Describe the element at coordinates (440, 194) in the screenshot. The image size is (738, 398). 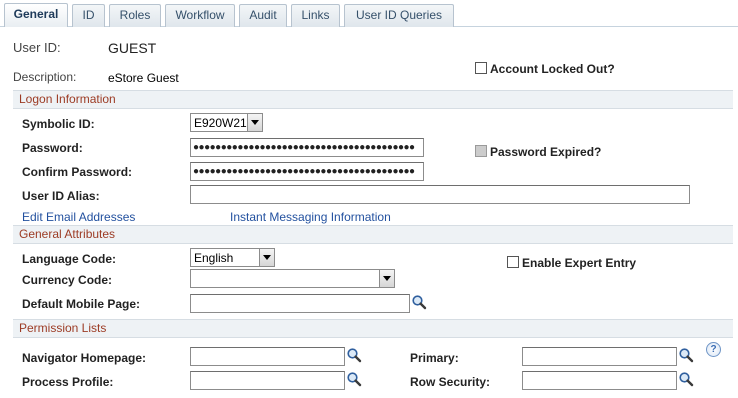
I see `user-id-alias-field` at that location.